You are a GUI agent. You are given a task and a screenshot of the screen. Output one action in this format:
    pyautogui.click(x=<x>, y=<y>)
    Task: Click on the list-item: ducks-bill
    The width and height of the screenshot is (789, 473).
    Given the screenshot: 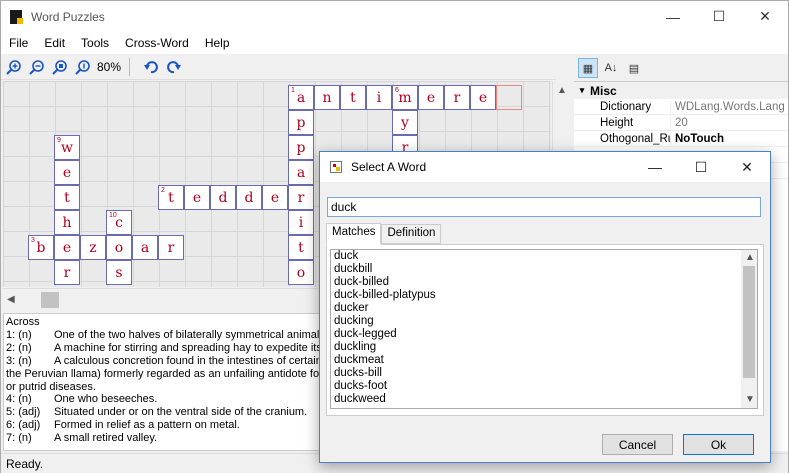 What is the action you would take?
    pyautogui.click(x=544, y=373)
    